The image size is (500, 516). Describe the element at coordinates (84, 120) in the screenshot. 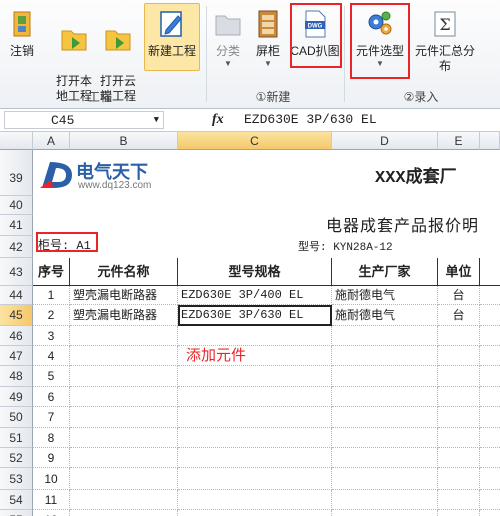

I see `name-box: C45 ▼` at that location.